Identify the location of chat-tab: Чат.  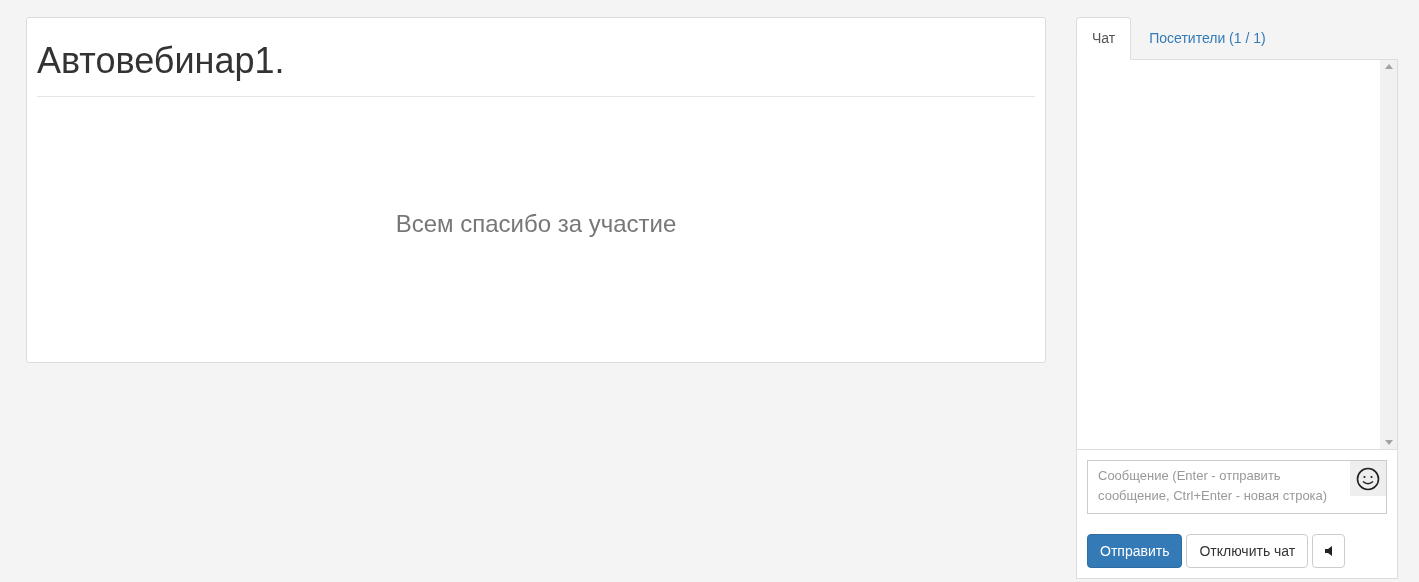
(1104, 38).